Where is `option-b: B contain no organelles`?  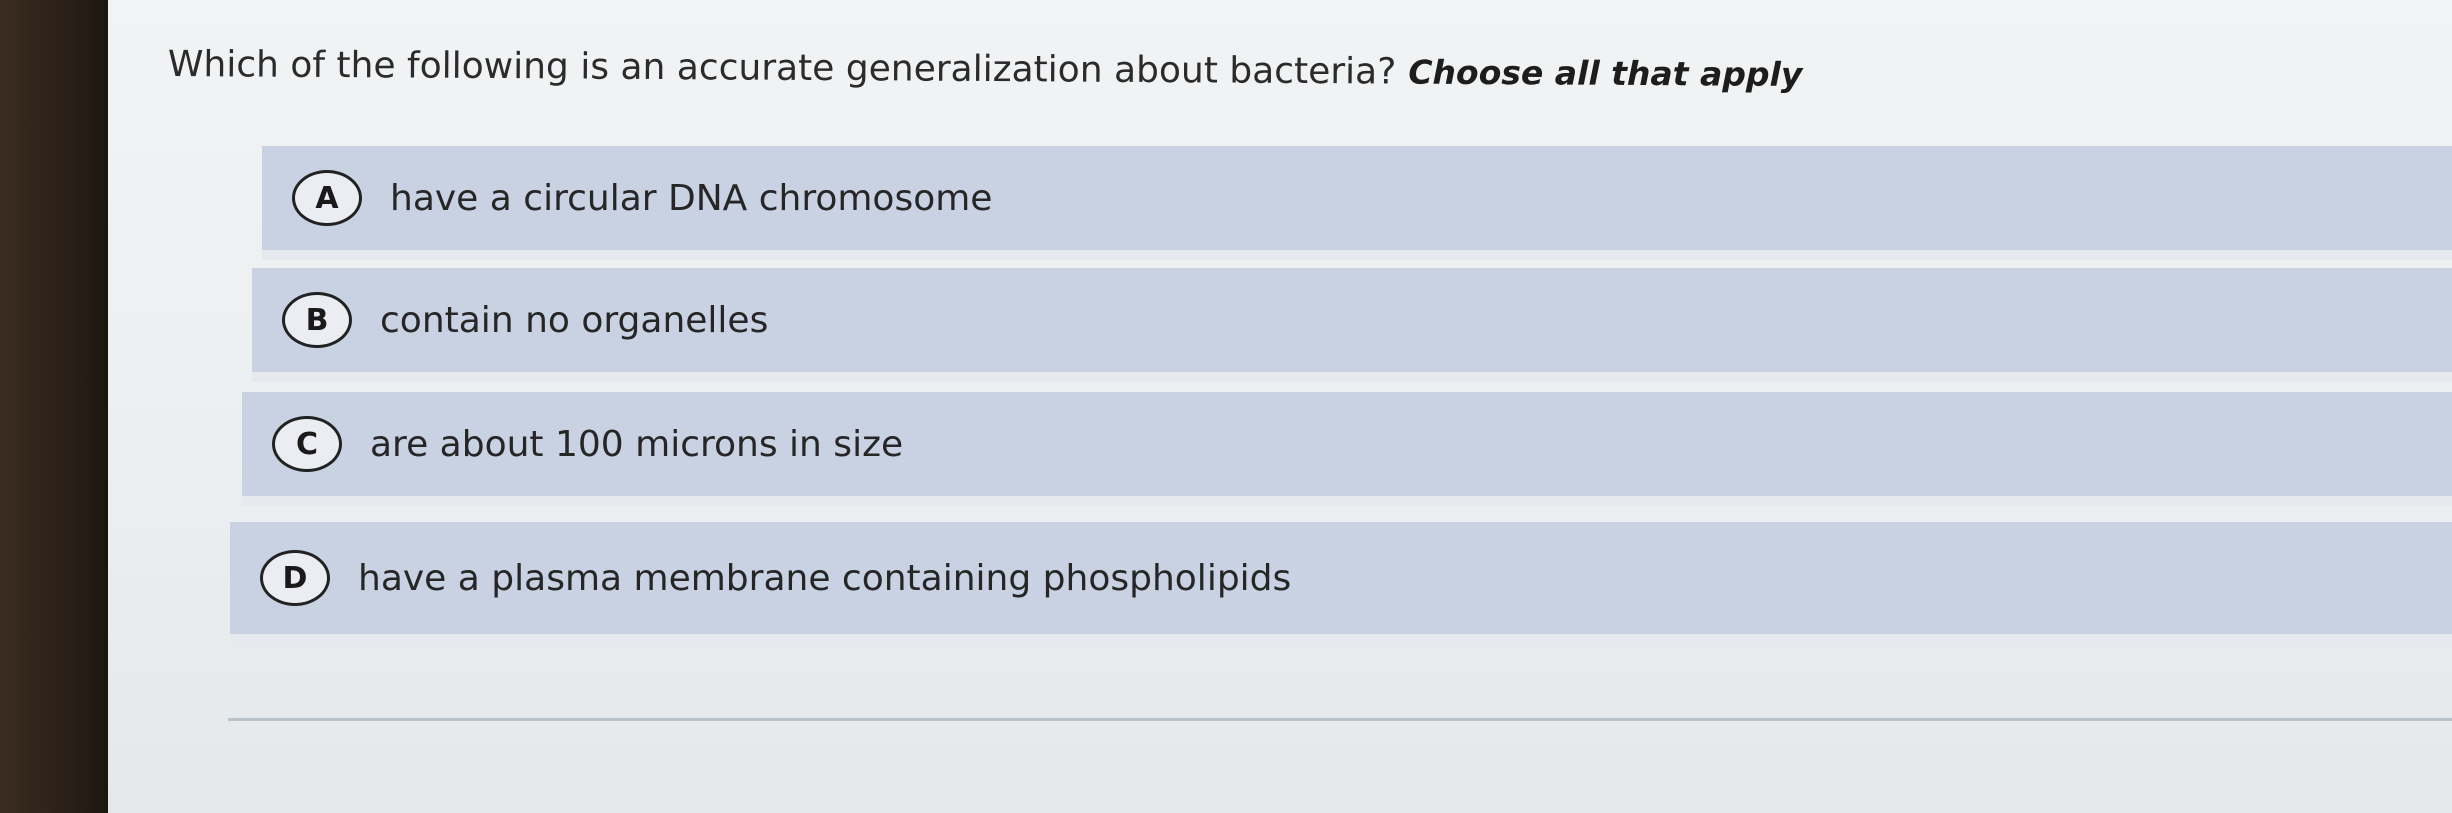 option-b: B contain no organelles is located at coordinates (1352, 325).